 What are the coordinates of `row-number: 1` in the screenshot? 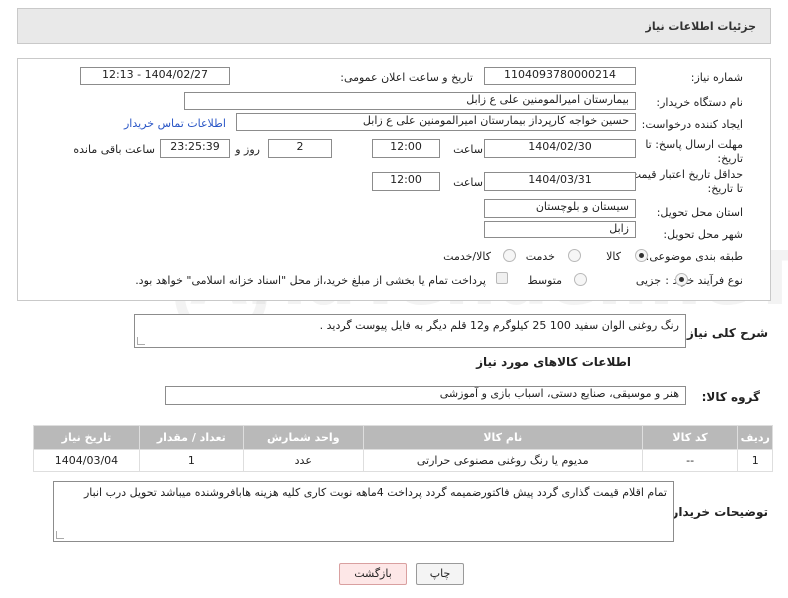 It's located at (755, 460).